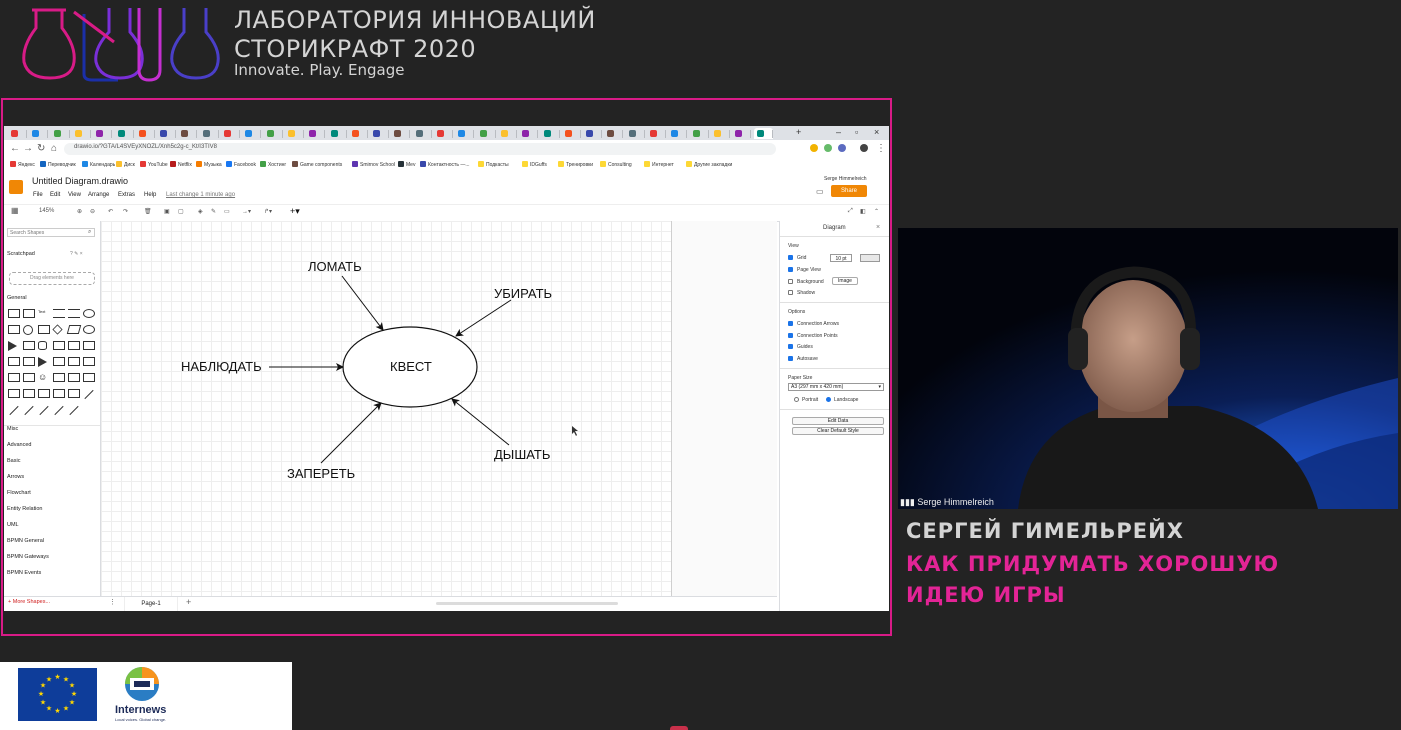 The width and height of the screenshot is (1401, 730). Describe the element at coordinates (814, 148) in the screenshot. I see `extension-icon` at that location.